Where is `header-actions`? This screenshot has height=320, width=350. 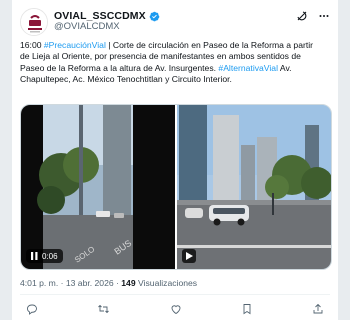 header-actions is located at coordinates (313, 18).